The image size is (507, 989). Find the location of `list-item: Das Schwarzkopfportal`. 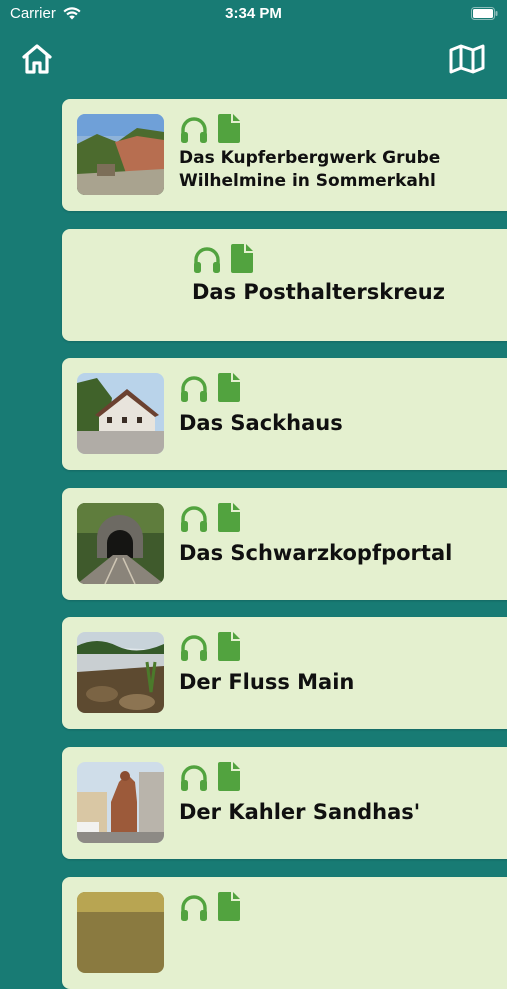

list-item: Das Schwarzkopfportal is located at coordinates (284, 544).